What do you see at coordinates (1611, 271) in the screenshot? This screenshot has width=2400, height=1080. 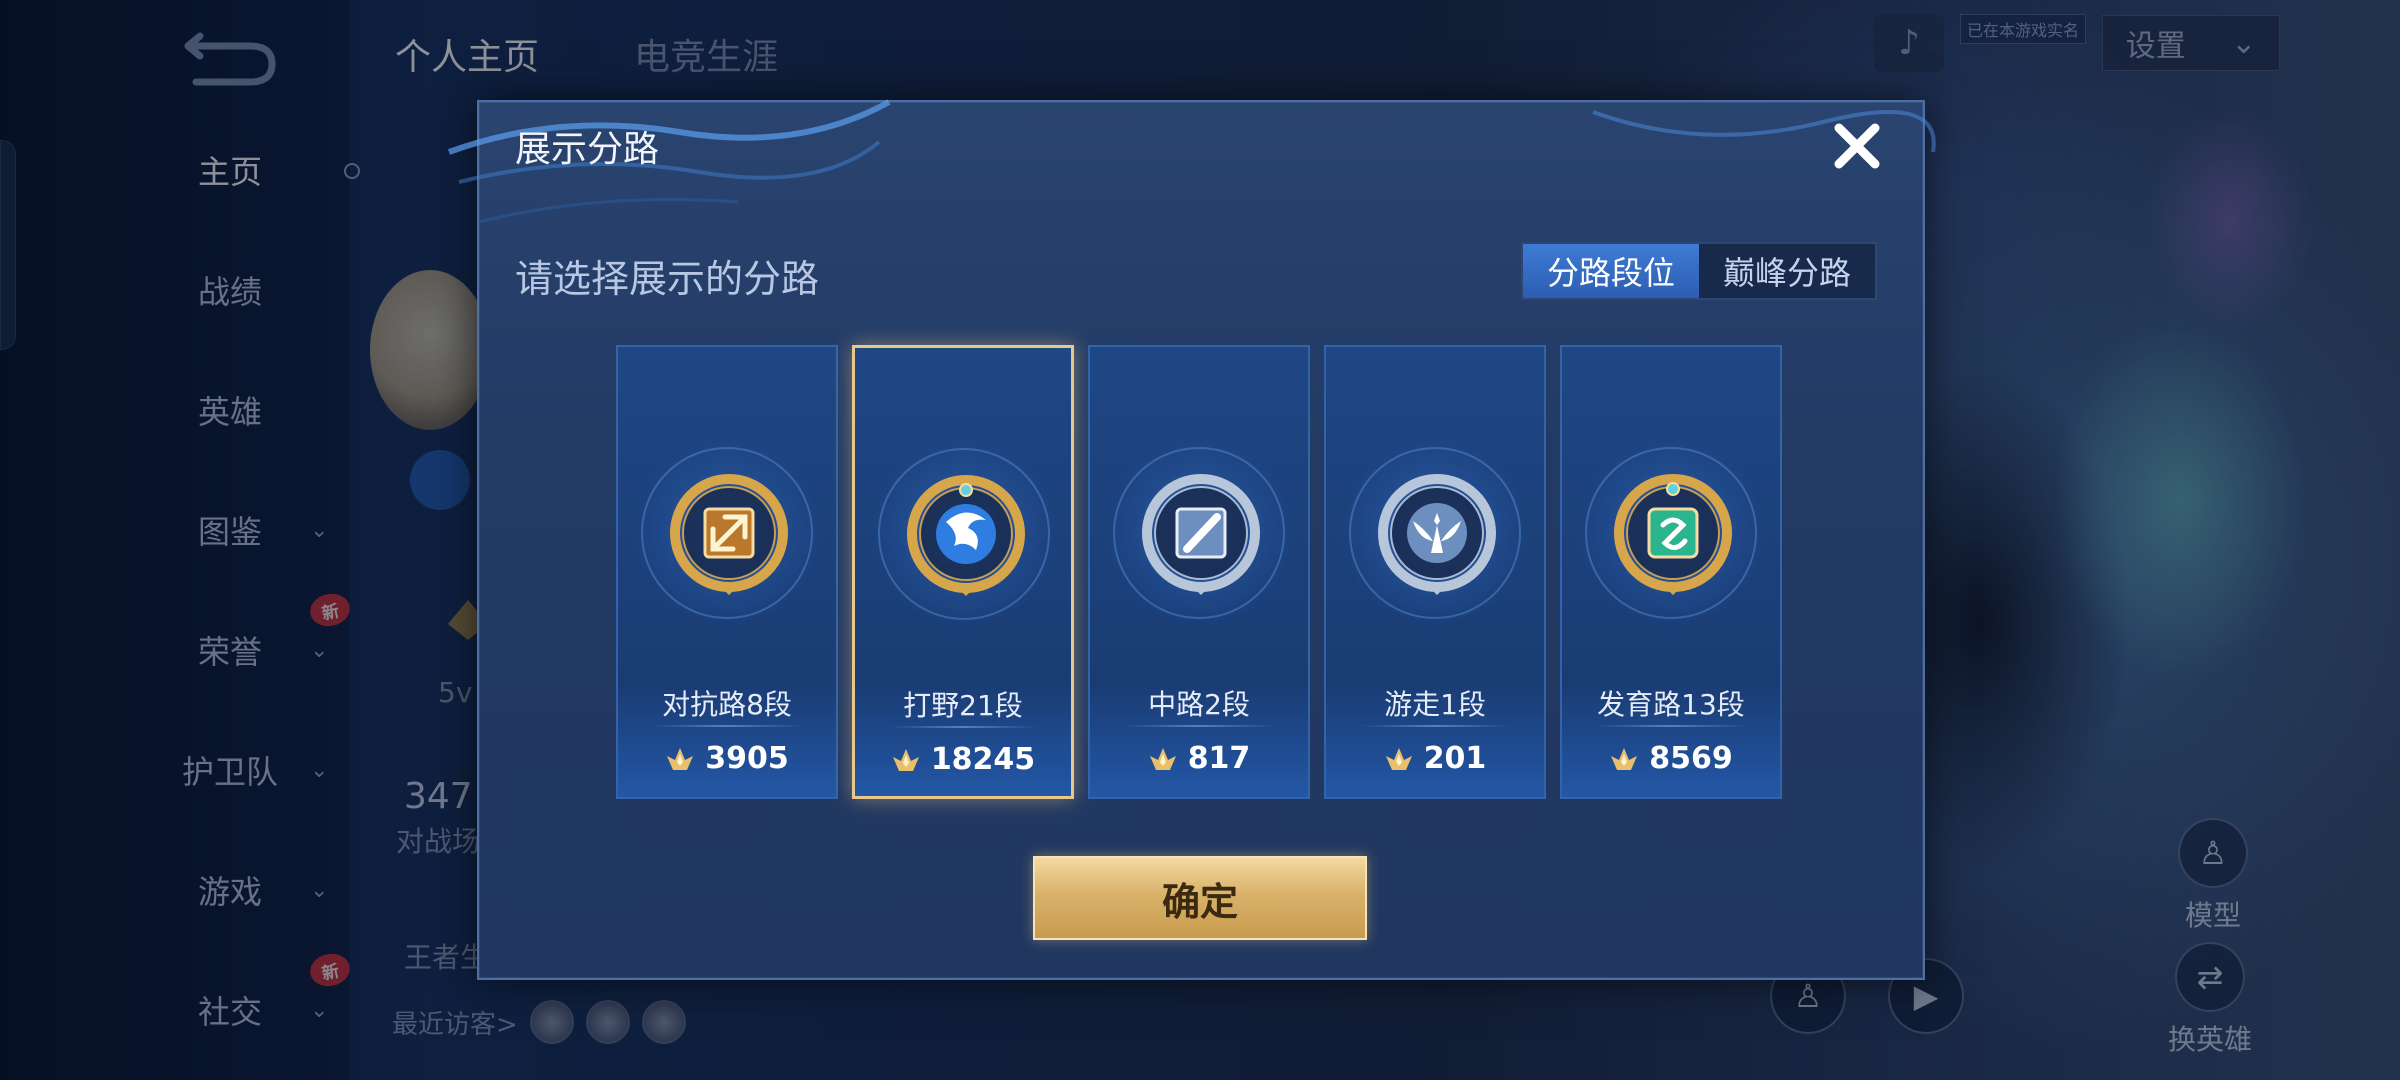 I see `tab-lane-rank: 分路段位` at bounding box center [1611, 271].